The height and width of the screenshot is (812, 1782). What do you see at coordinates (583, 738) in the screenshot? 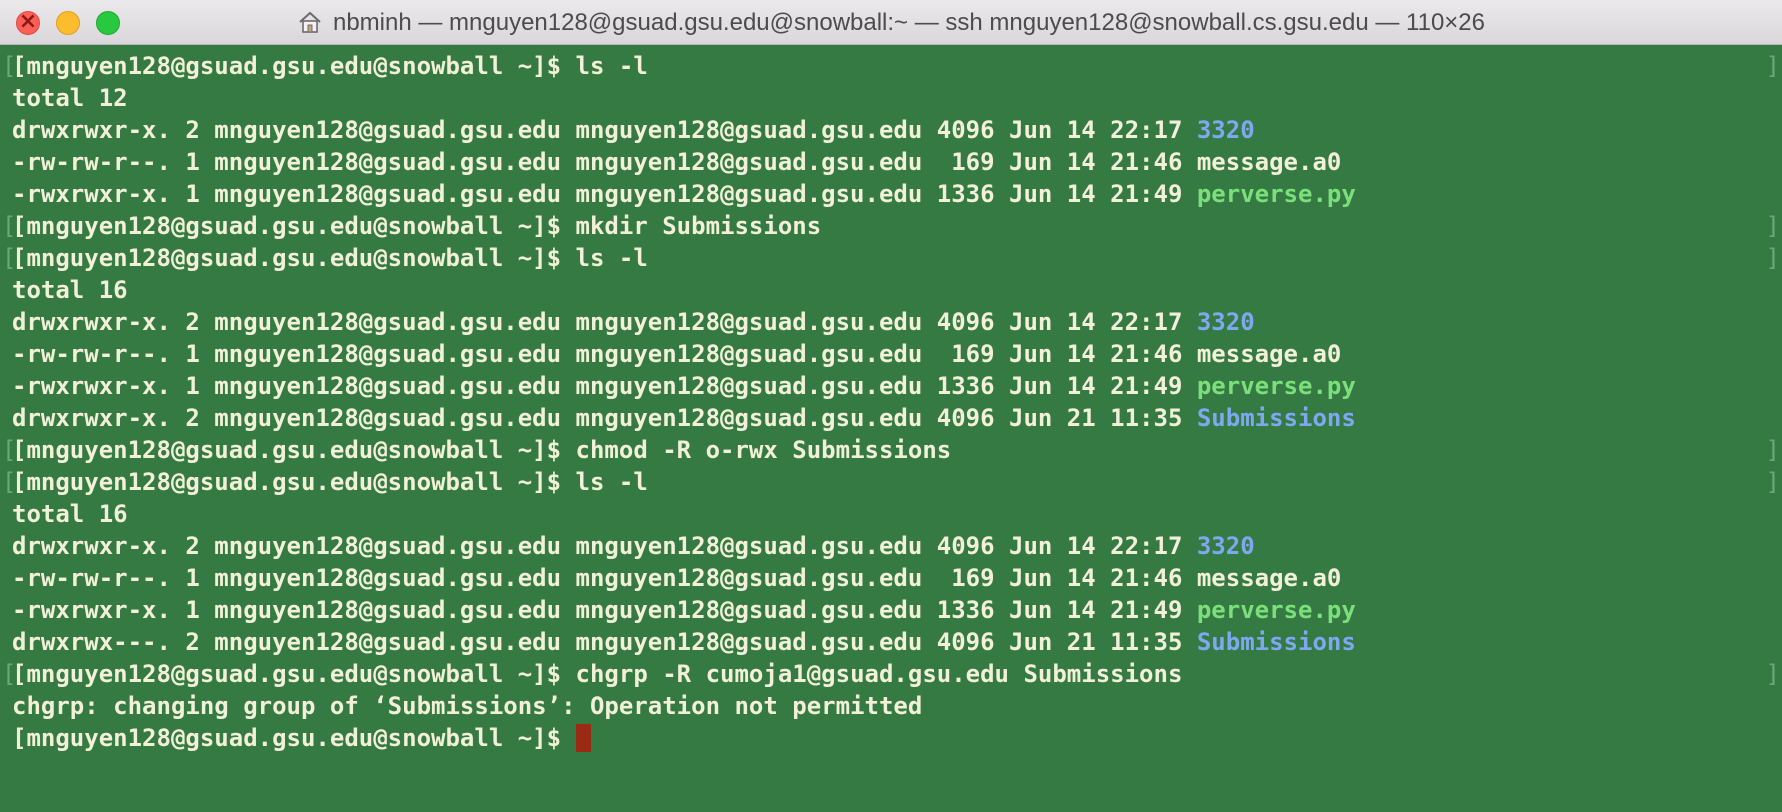
I see `text-cursor` at bounding box center [583, 738].